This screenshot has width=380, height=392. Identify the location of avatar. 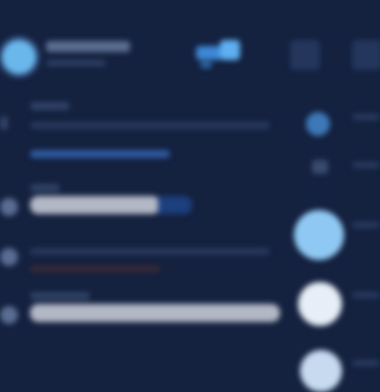
(19, 57).